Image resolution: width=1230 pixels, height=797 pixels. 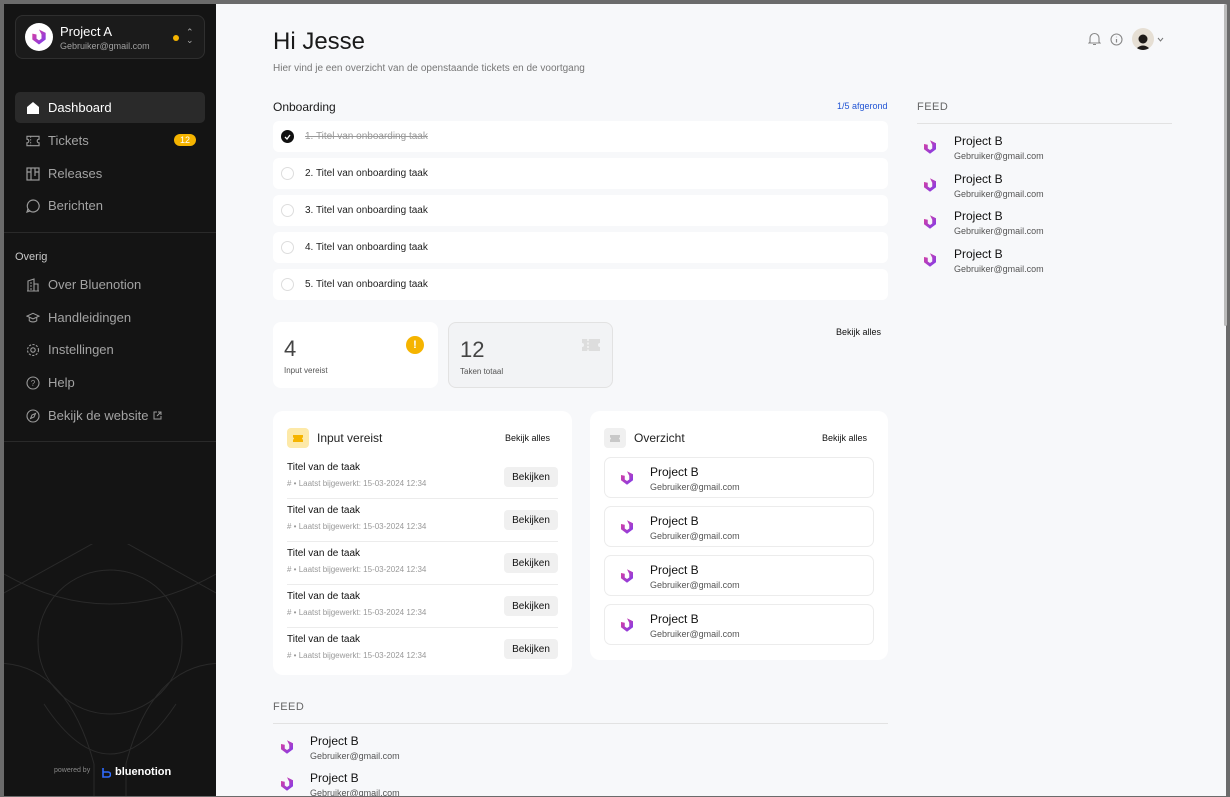 I want to click on task-label: 5. Titel van onboarding taak, so click(x=366, y=284).